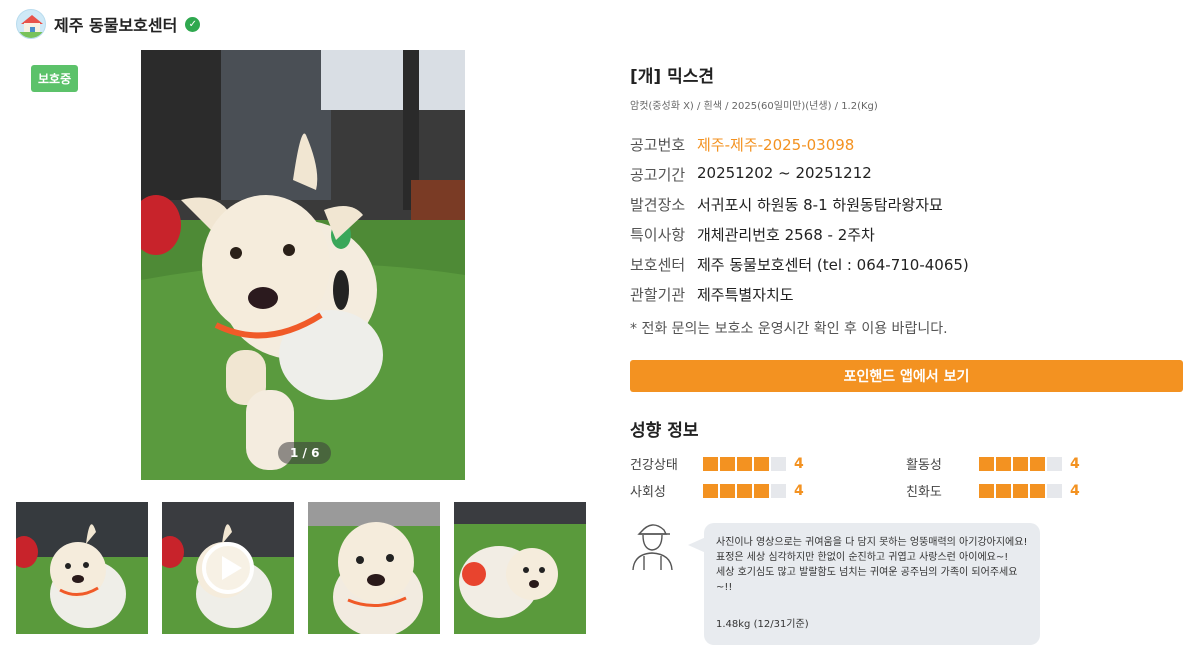 The width and height of the screenshot is (1200, 645). I want to click on info-row-authority: 관할기관 제주특별자치도, so click(906, 299).